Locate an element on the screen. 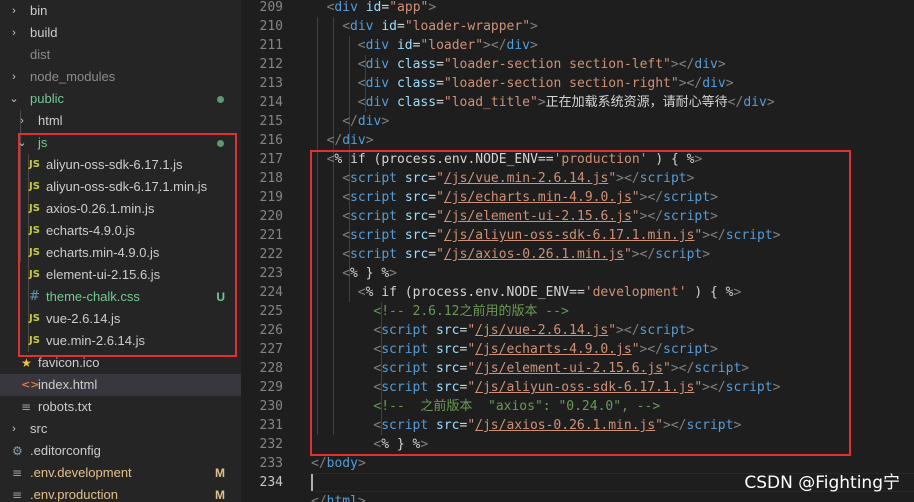 This screenshot has width=914, height=502. line-number: 234 is located at coordinates (271, 482).